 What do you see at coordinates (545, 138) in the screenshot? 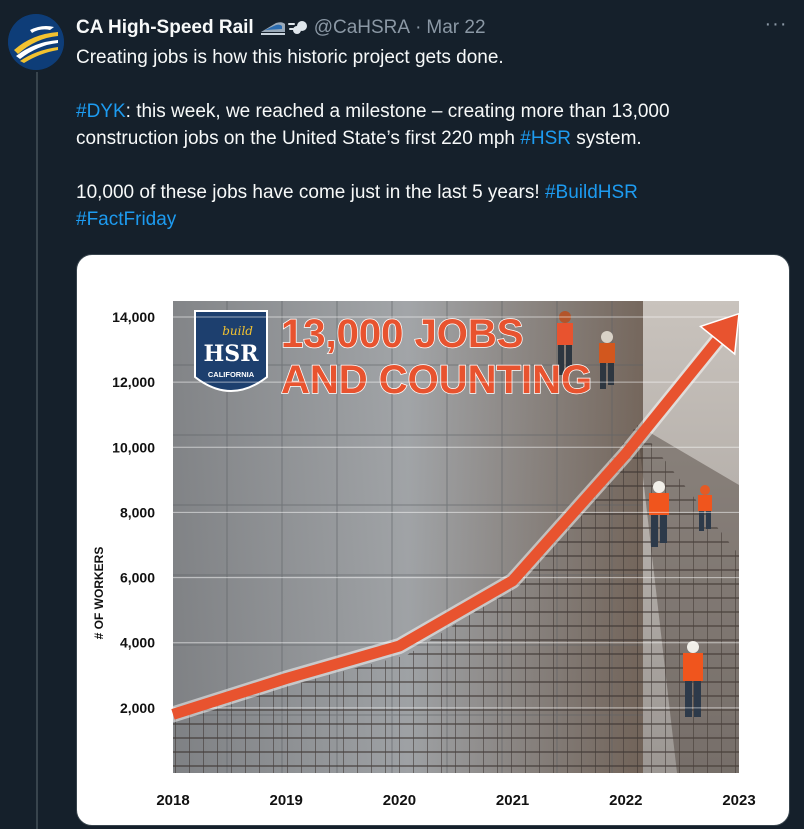
I see `hashtag-hsr: #HSR` at bounding box center [545, 138].